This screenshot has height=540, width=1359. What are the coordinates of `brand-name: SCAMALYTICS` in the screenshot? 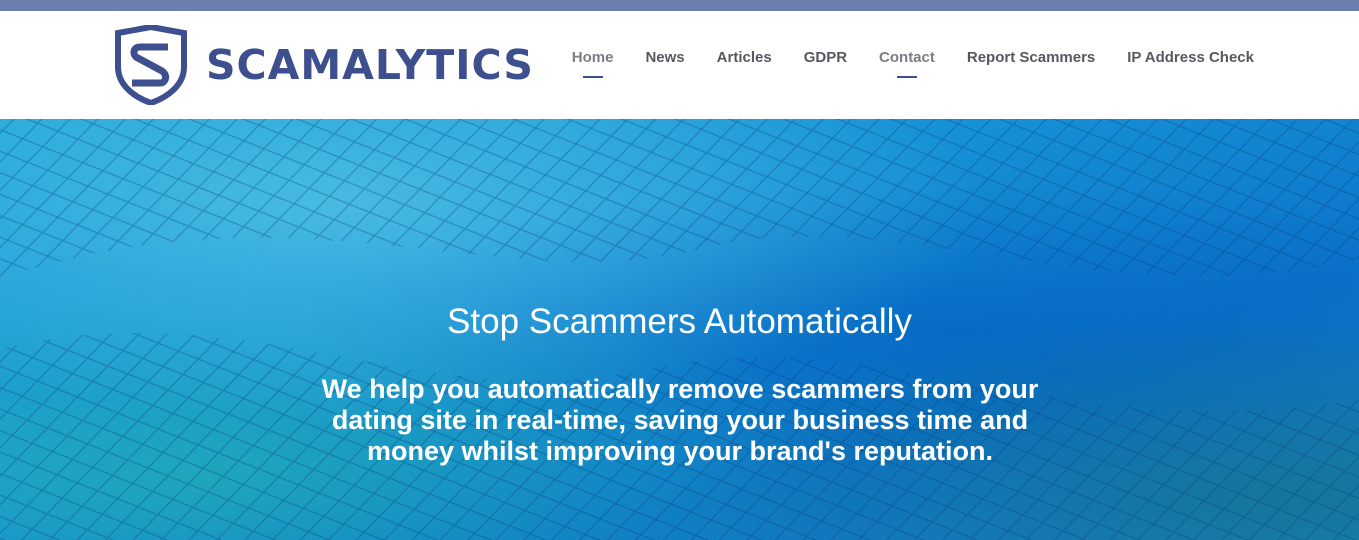 It's located at (370, 65).